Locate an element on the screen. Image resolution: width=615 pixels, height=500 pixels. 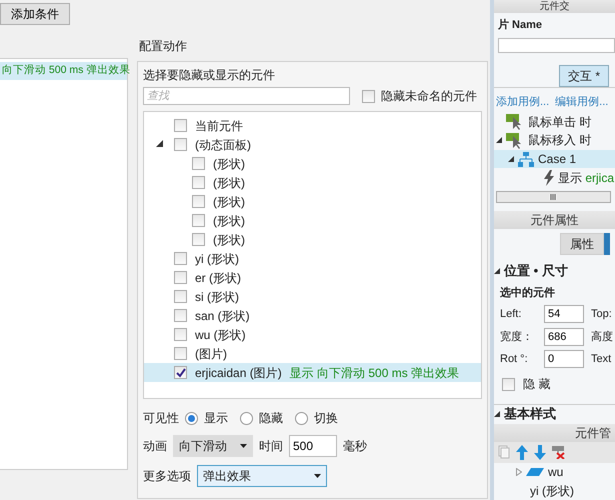
field-label: 宽度： is located at coordinates (517, 337).